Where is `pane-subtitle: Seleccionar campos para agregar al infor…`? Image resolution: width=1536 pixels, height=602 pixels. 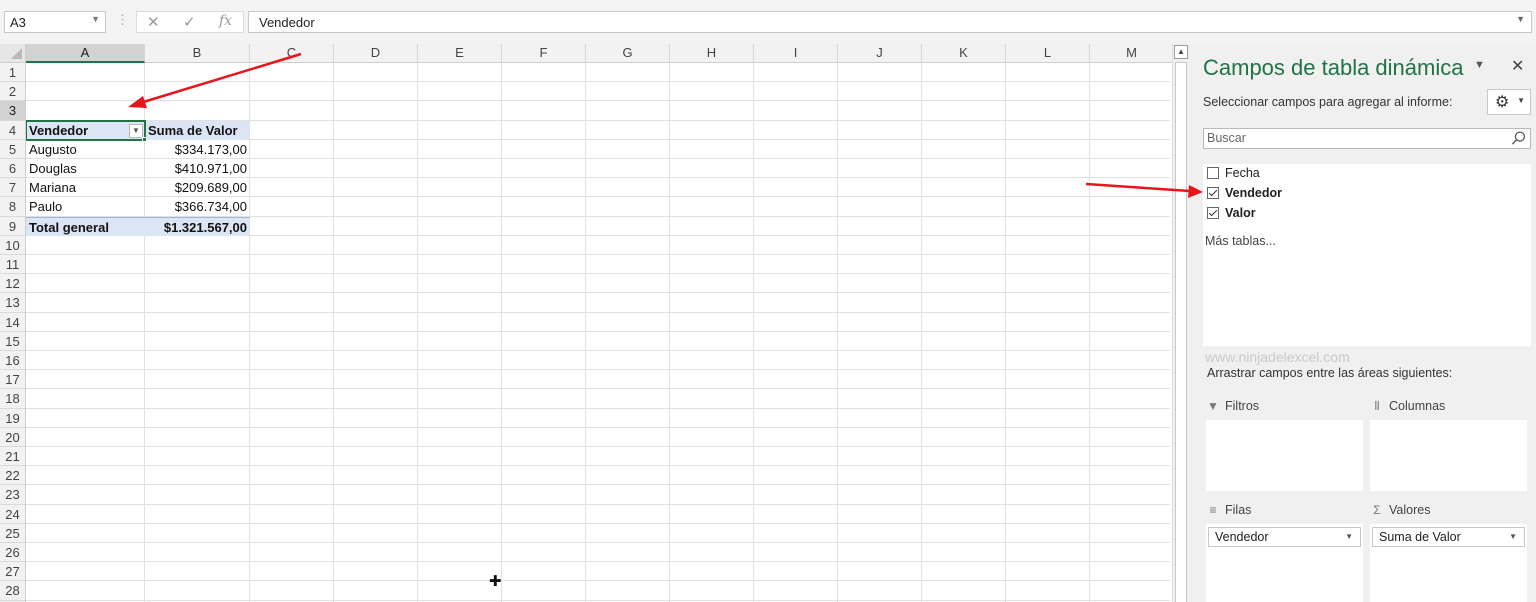 pane-subtitle: Seleccionar campos para agregar al infor… is located at coordinates (1328, 102).